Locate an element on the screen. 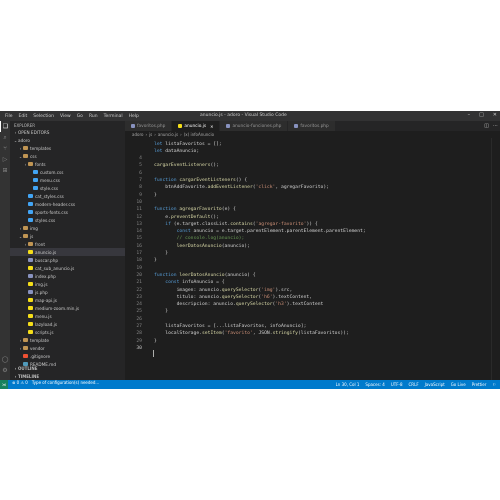  tree-item-label: img is located at coordinates (34, 228).